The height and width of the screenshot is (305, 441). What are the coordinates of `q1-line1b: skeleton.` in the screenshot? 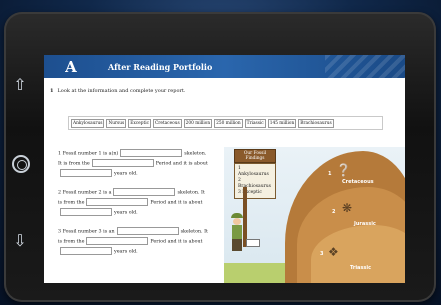 It's located at (195, 154).